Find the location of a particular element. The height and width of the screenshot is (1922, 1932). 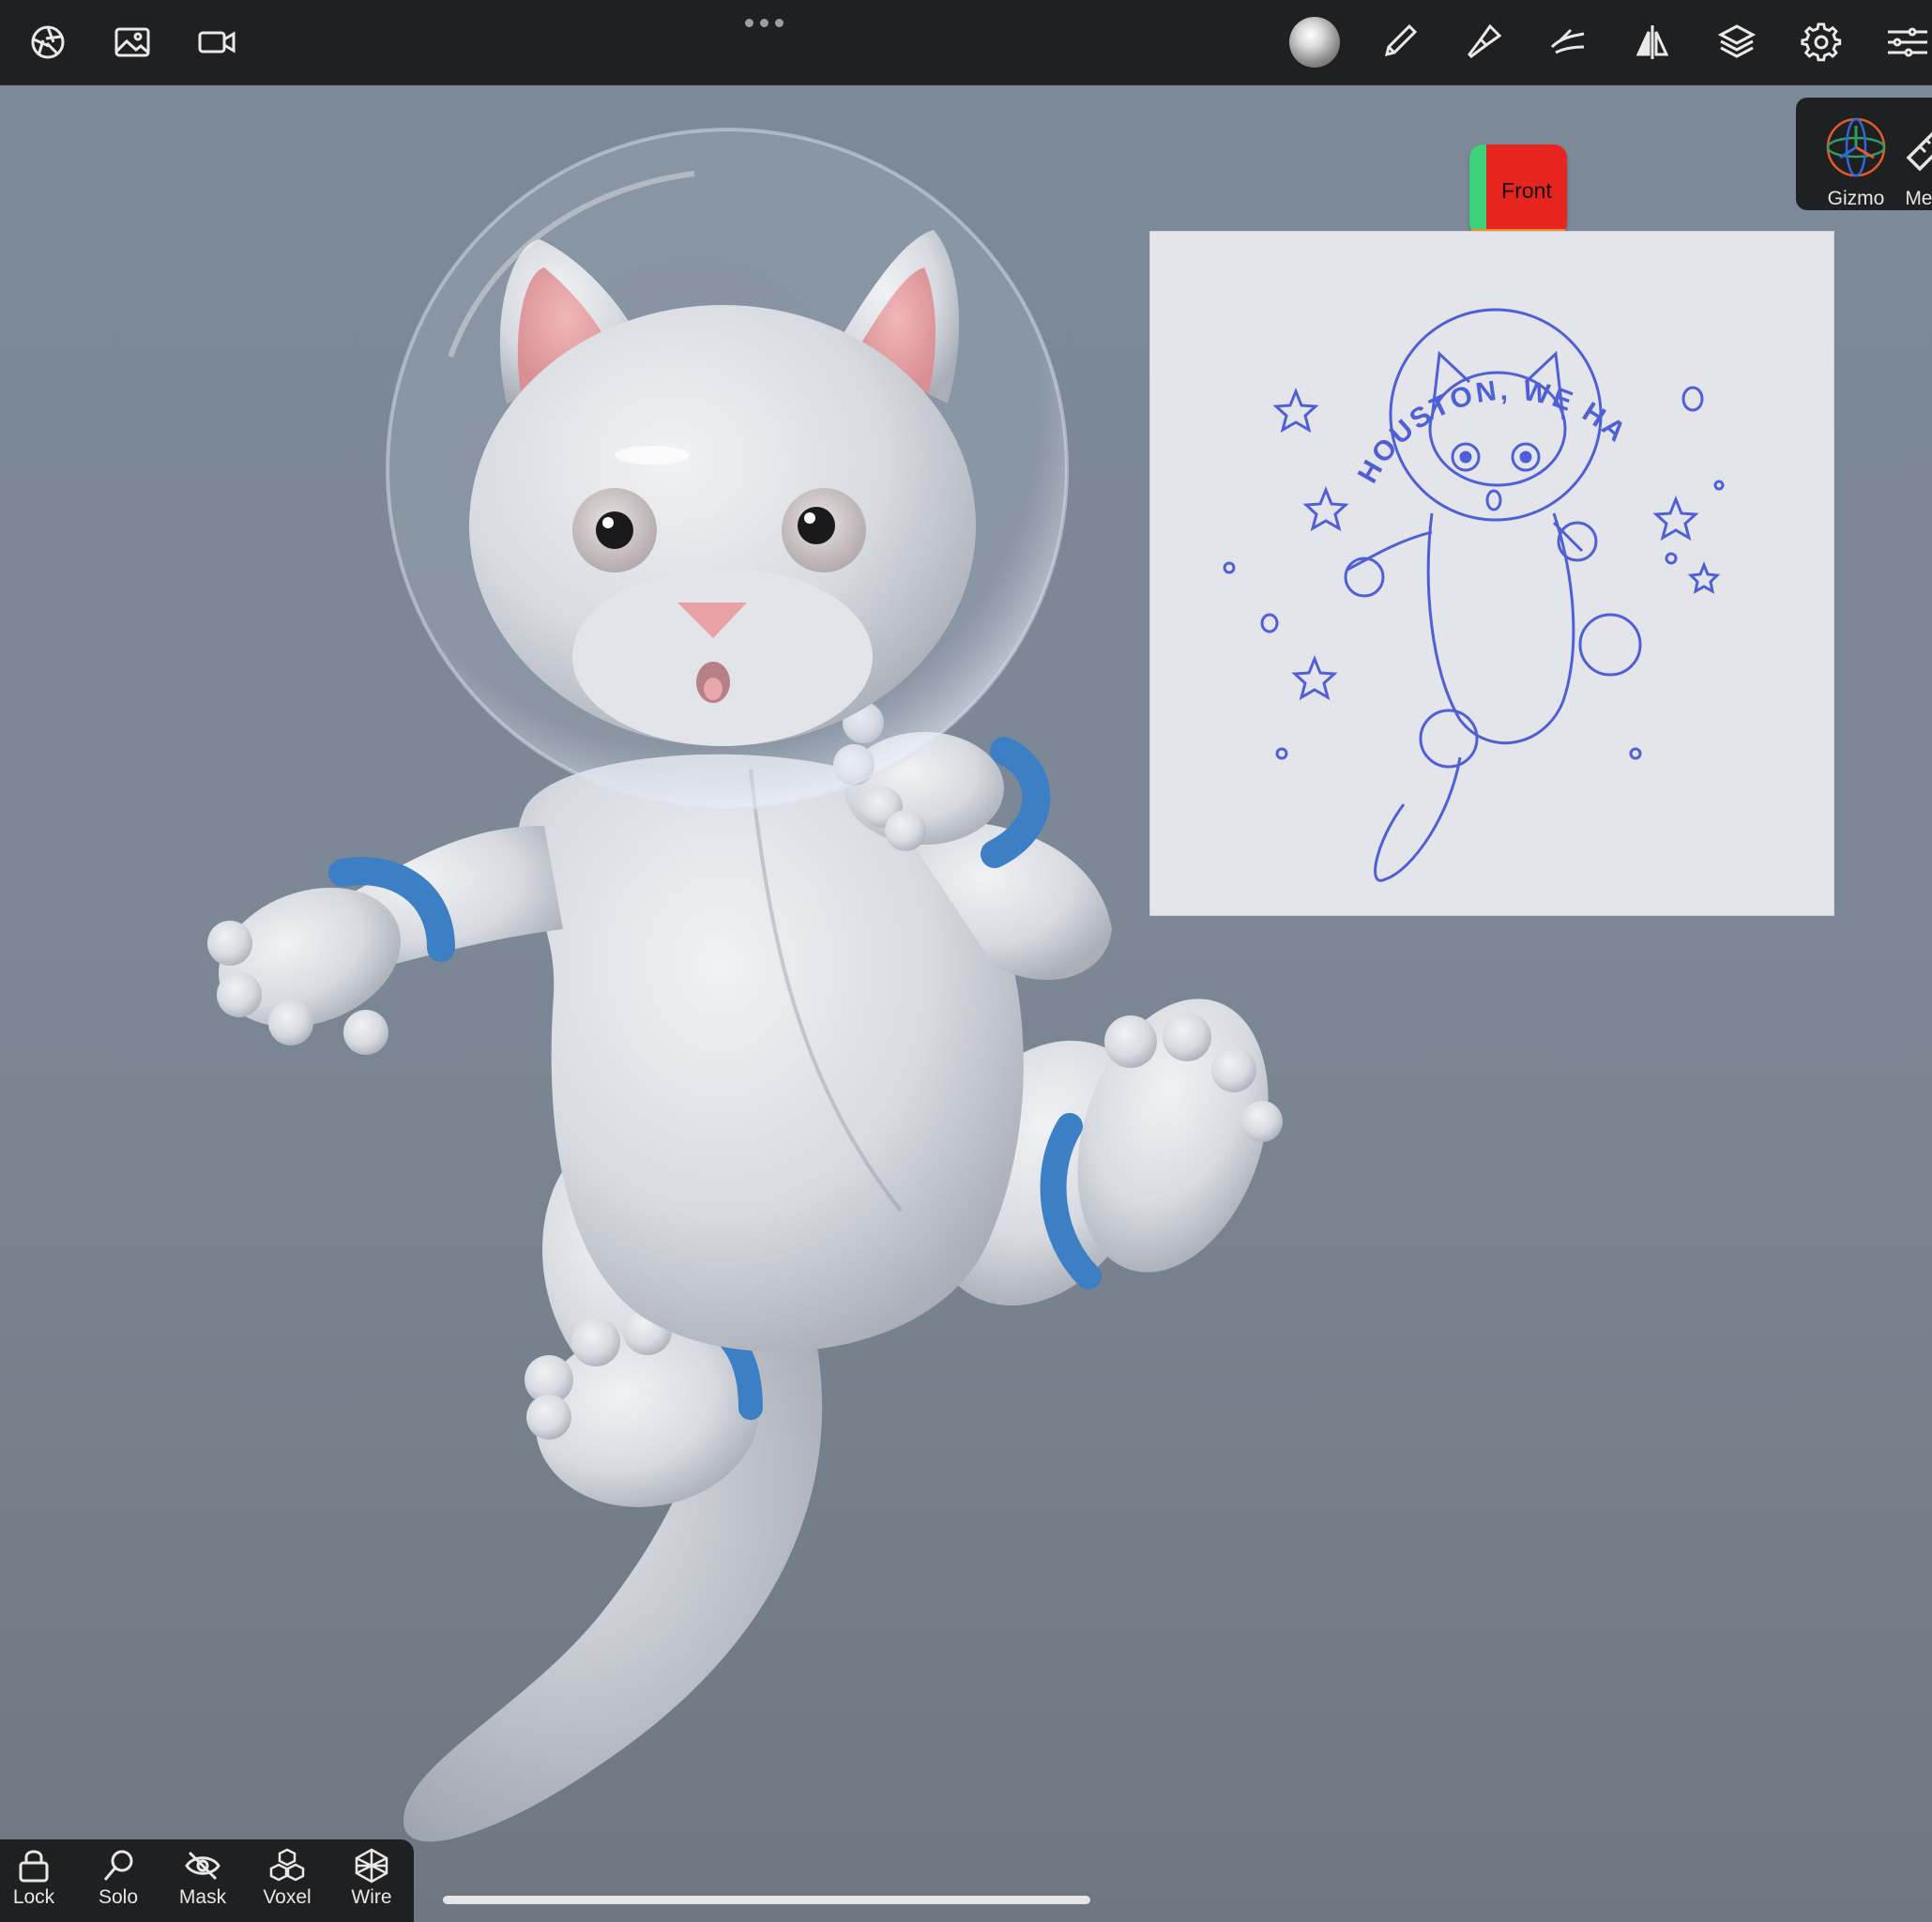

ruler-icon is located at coordinates (1919, 151).